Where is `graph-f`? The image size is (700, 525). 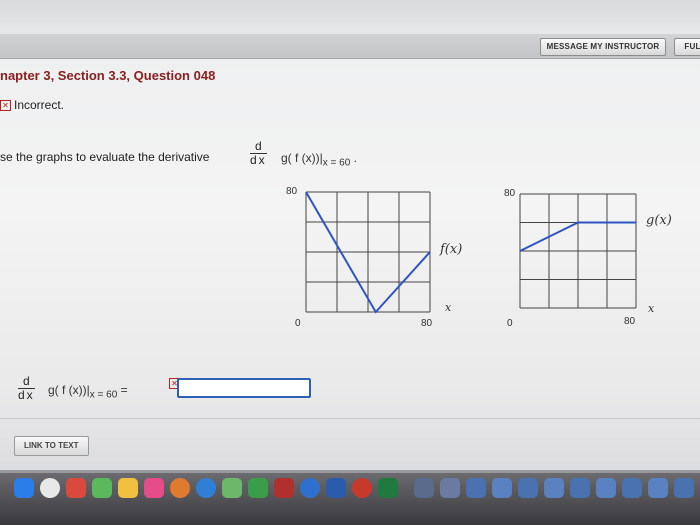
graph-f is located at coordinates (368, 252).